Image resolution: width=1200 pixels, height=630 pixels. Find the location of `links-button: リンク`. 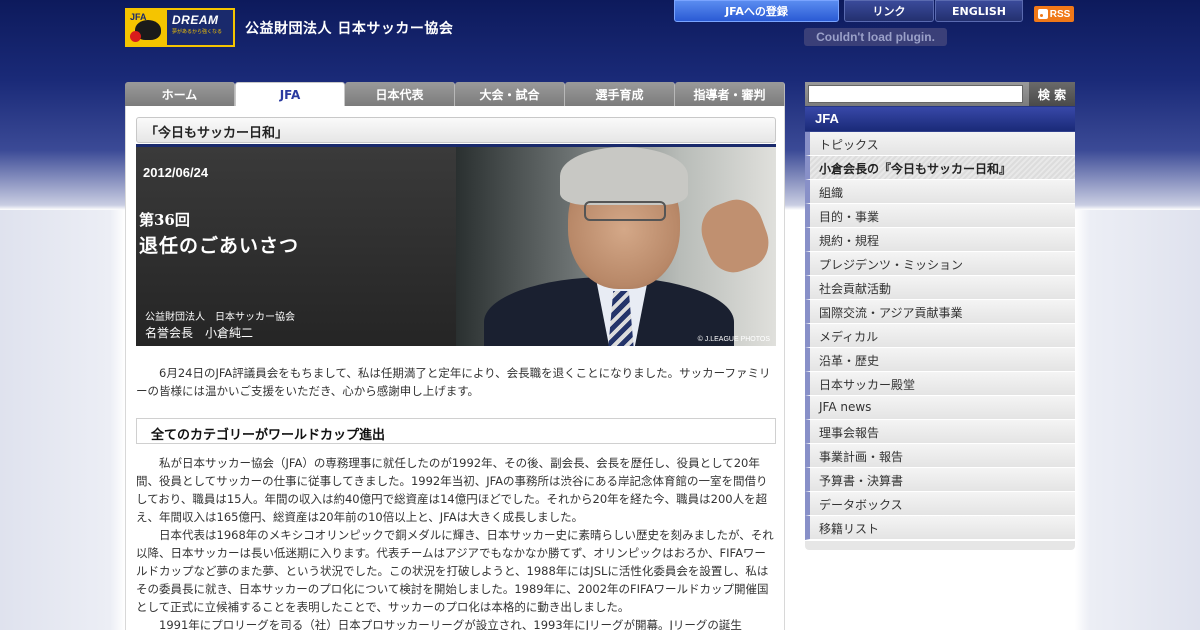

links-button: リンク is located at coordinates (889, 11).